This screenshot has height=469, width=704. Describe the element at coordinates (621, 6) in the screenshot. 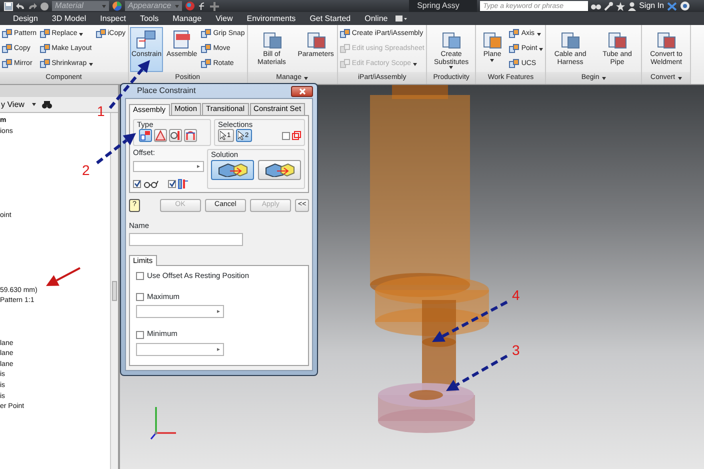

I see `star-icon` at that location.